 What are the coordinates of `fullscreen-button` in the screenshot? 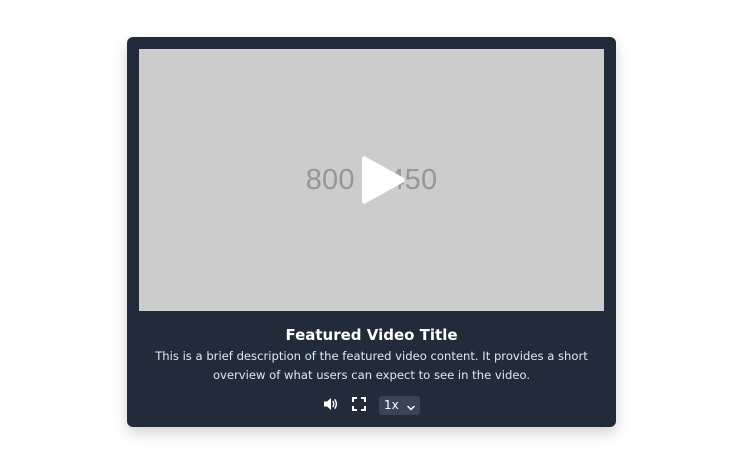 It's located at (359, 405).